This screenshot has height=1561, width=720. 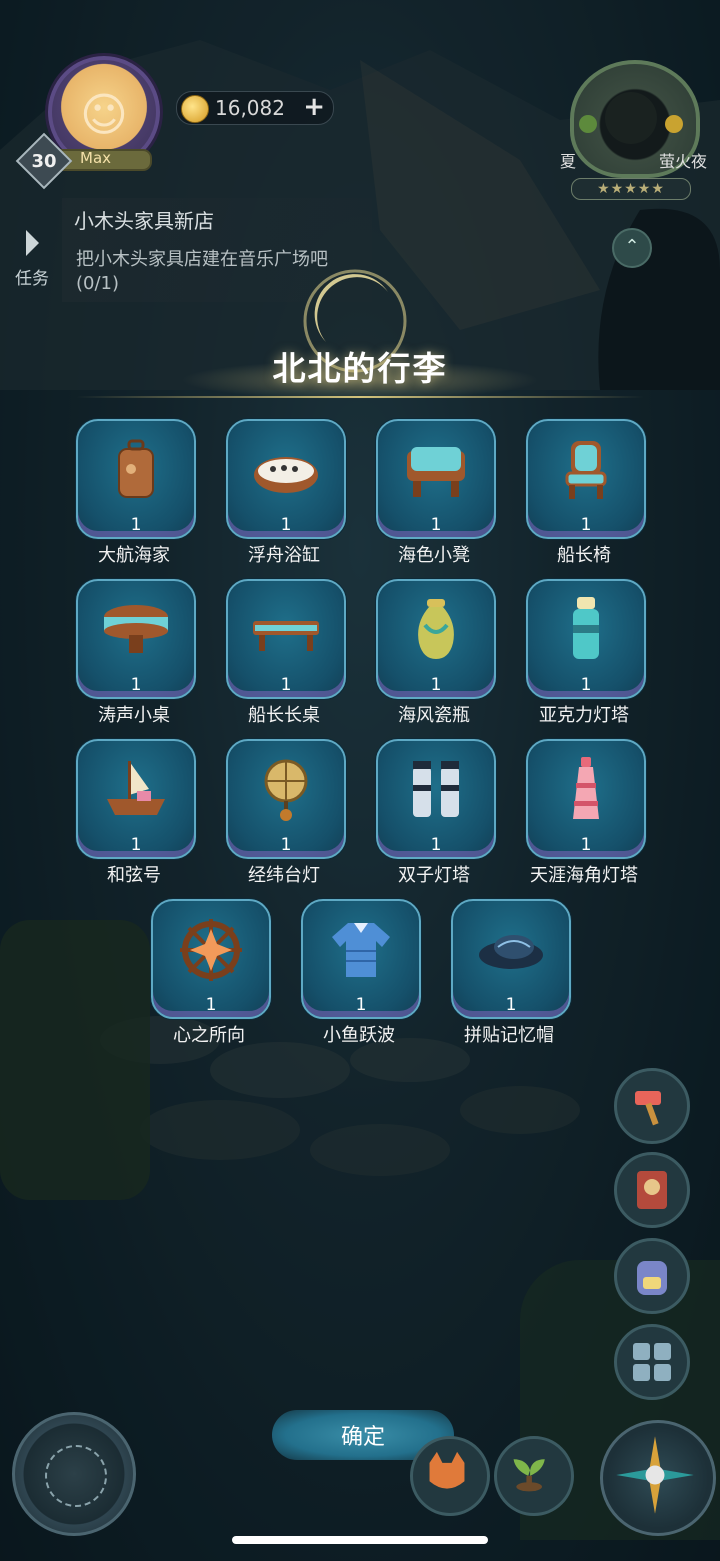 What do you see at coordinates (436, 789) in the screenshot?
I see `twin-lighthouse-icon` at bounding box center [436, 789].